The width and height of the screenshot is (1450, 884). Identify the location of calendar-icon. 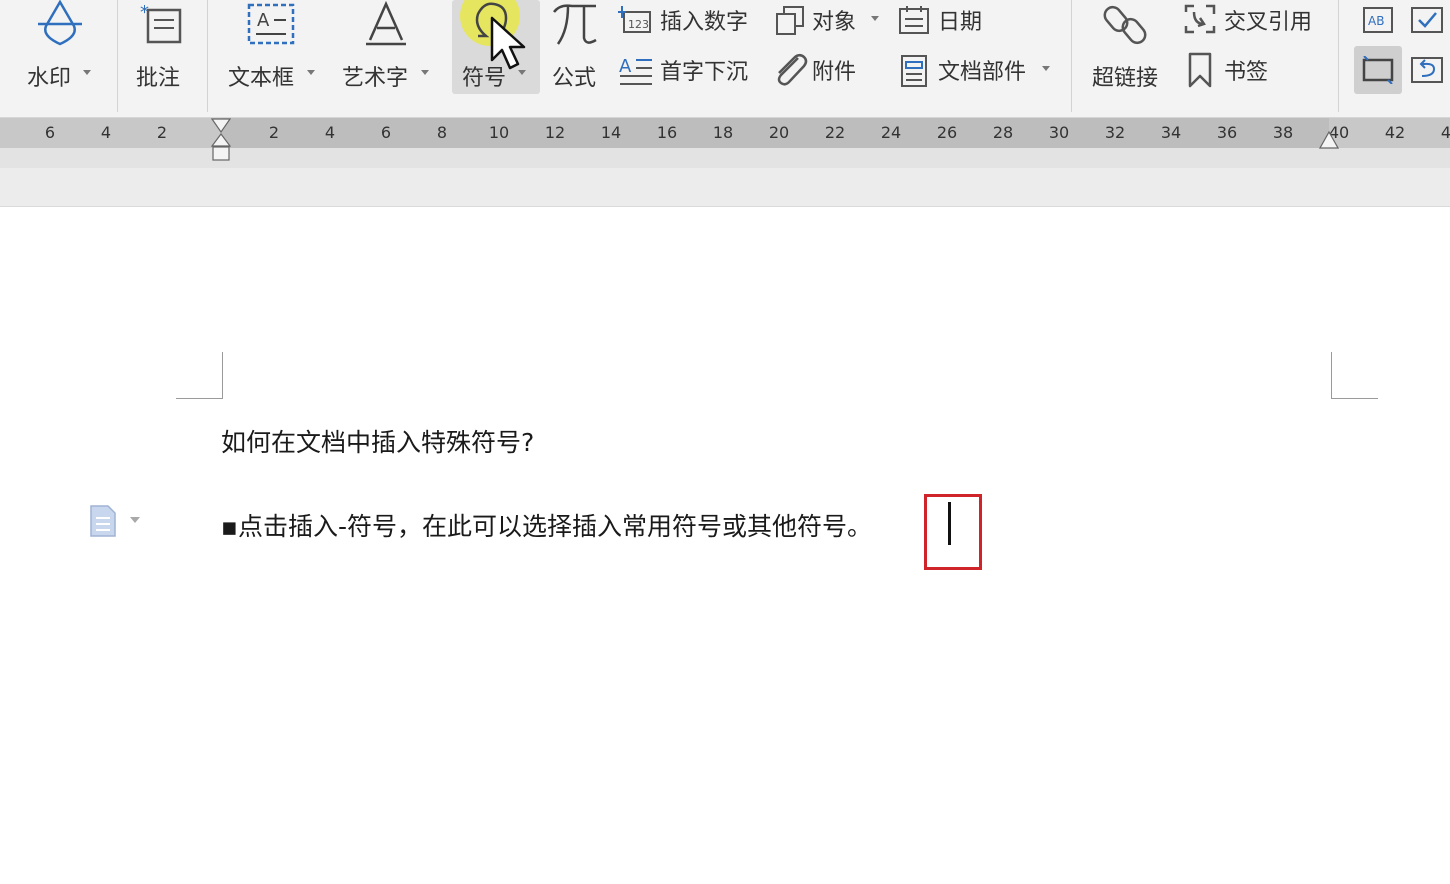
(914, 20).